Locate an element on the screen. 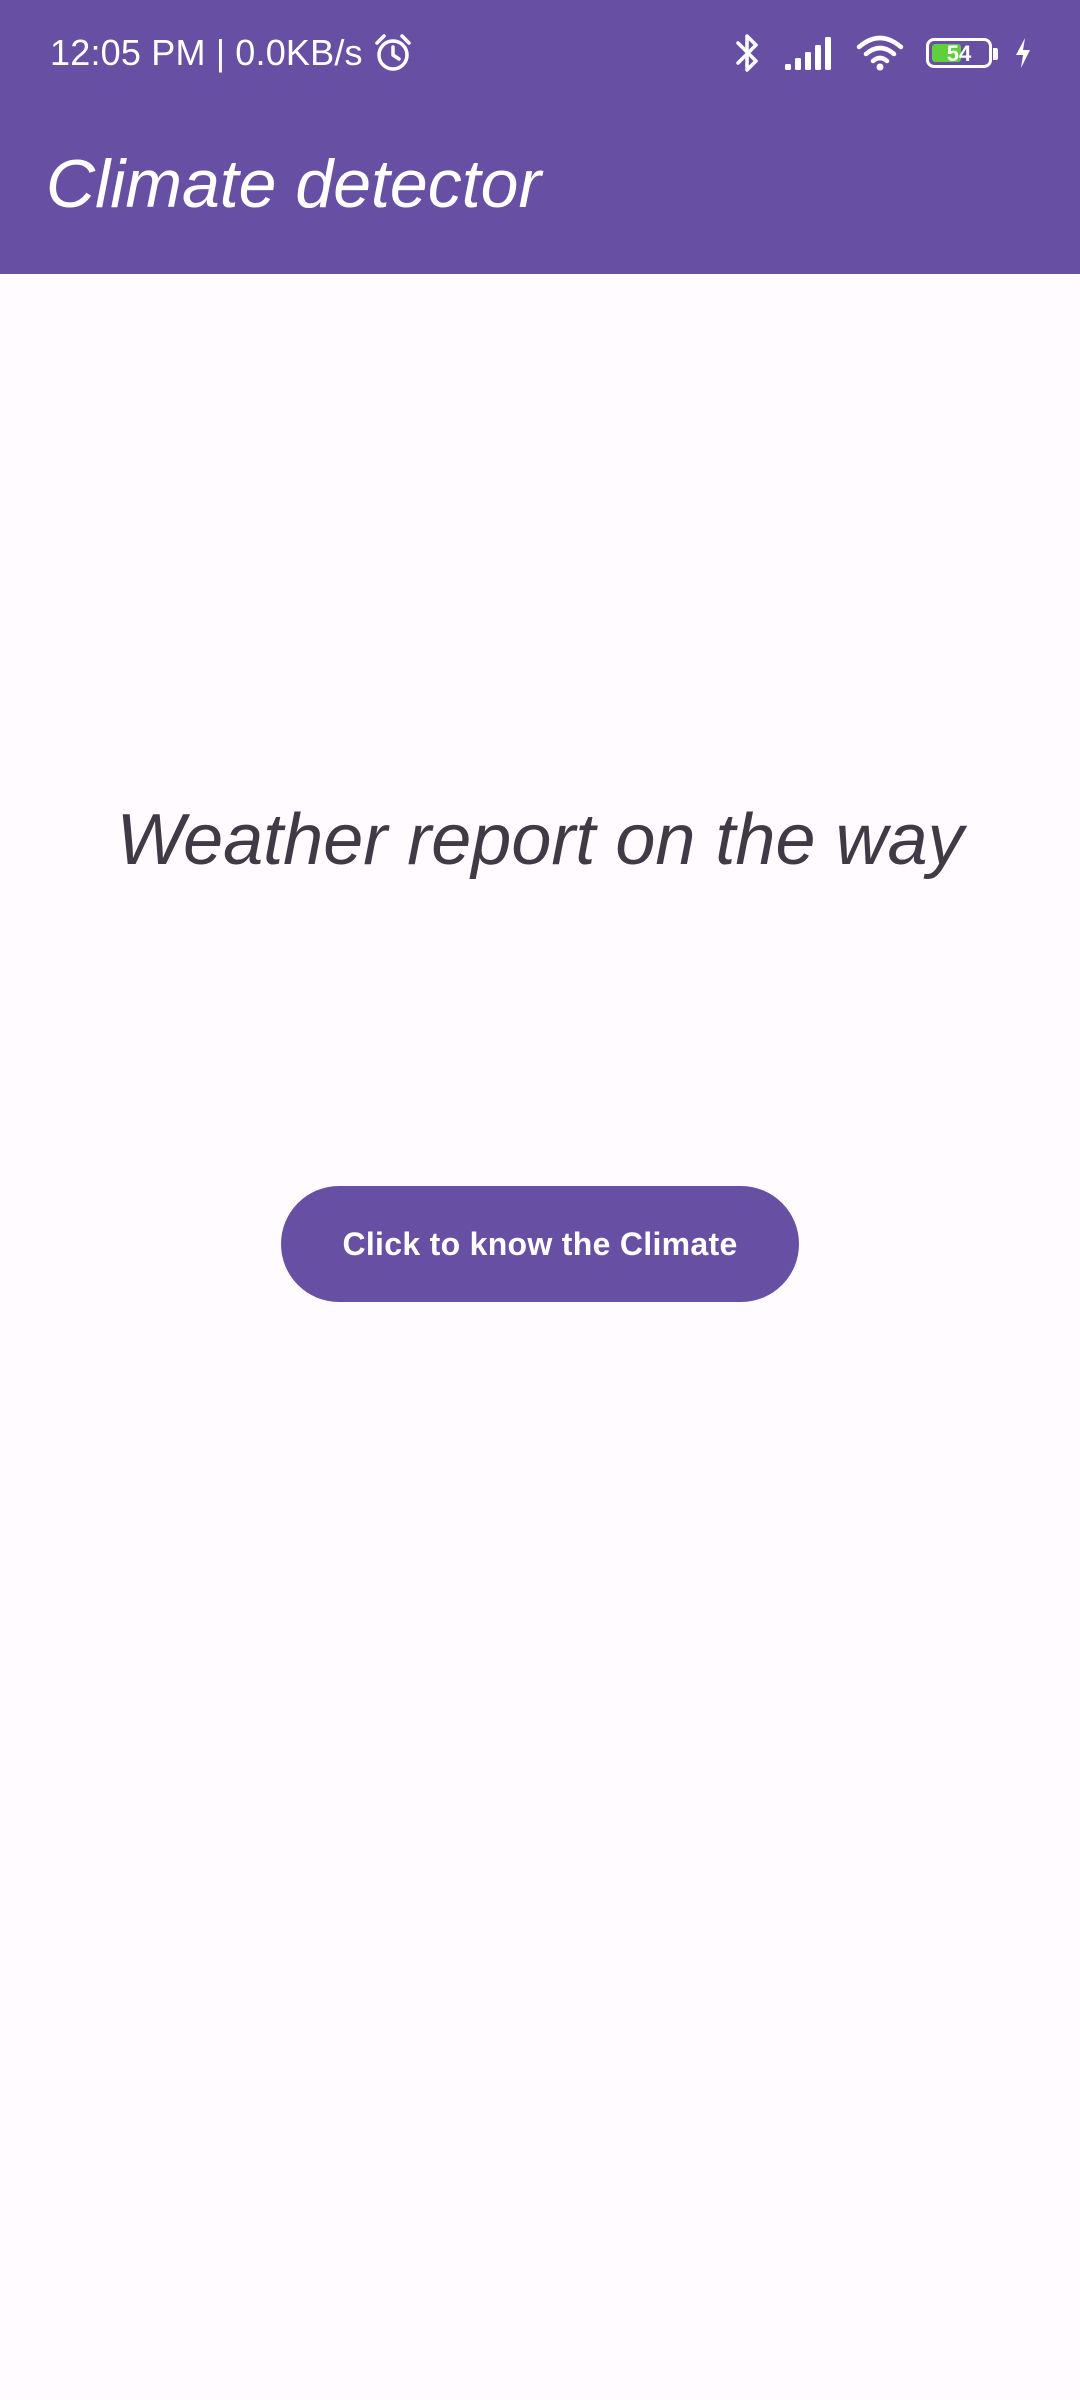  status-bar: 12:05 PM | 0.0KB/s 54 is located at coordinates (540, 53).